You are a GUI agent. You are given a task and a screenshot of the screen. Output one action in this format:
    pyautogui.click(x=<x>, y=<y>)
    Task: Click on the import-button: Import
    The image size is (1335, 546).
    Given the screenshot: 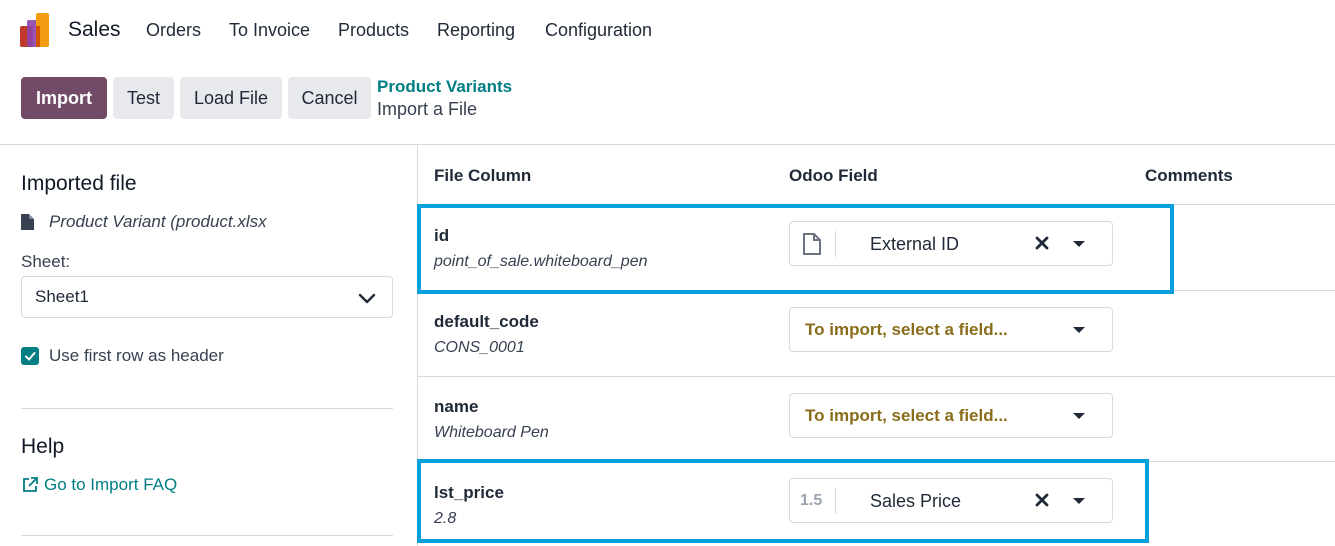 What is the action you would take?
    pyautogui.click(x=64, y=98)
    